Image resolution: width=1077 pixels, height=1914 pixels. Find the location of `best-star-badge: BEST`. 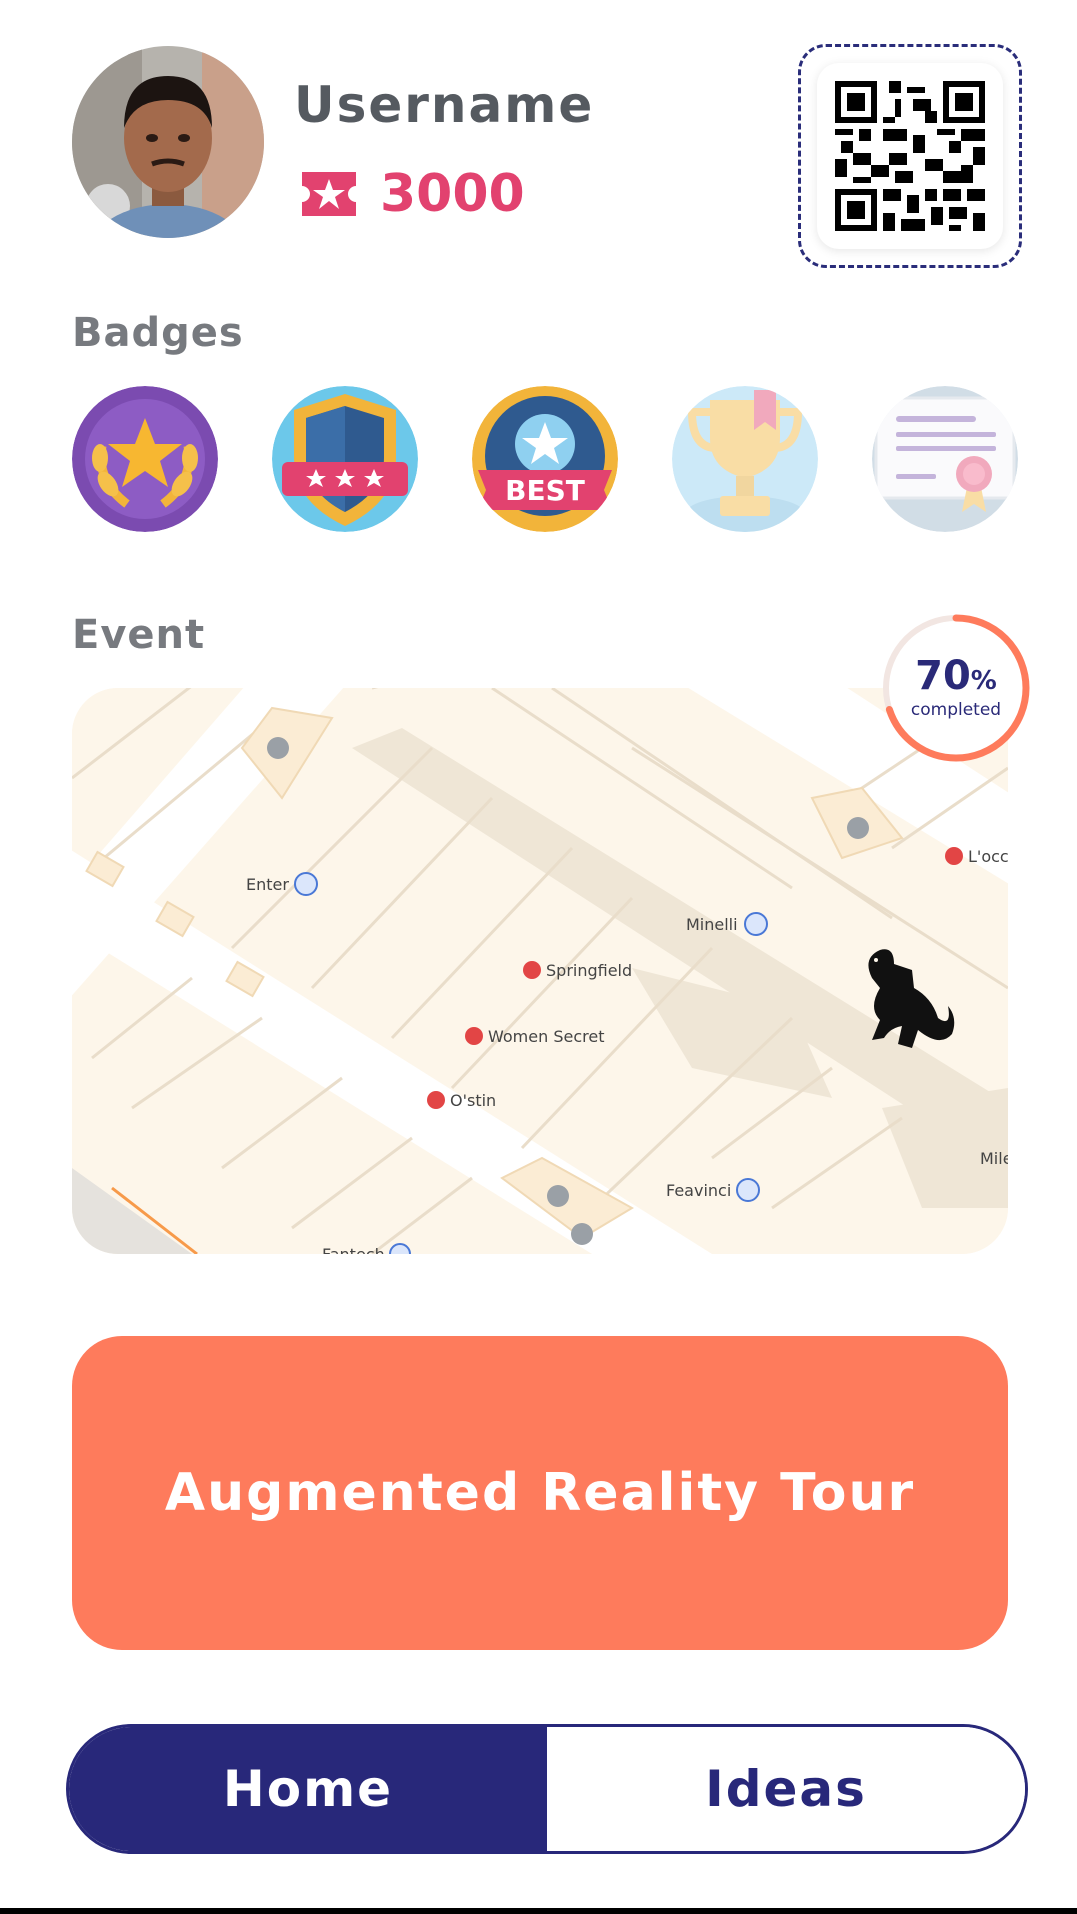

best-star-badge: BEST is located at coordinates (545, 459).